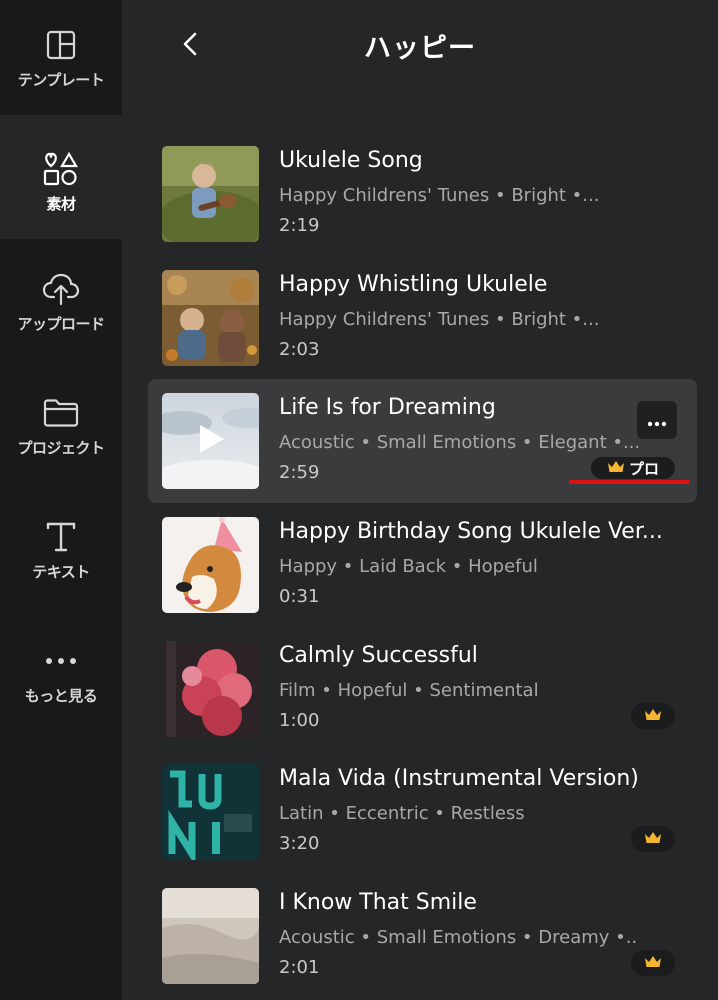 This screenshot has width=718, height=1000. I want to click on text-T-icon, so click(61, 537).